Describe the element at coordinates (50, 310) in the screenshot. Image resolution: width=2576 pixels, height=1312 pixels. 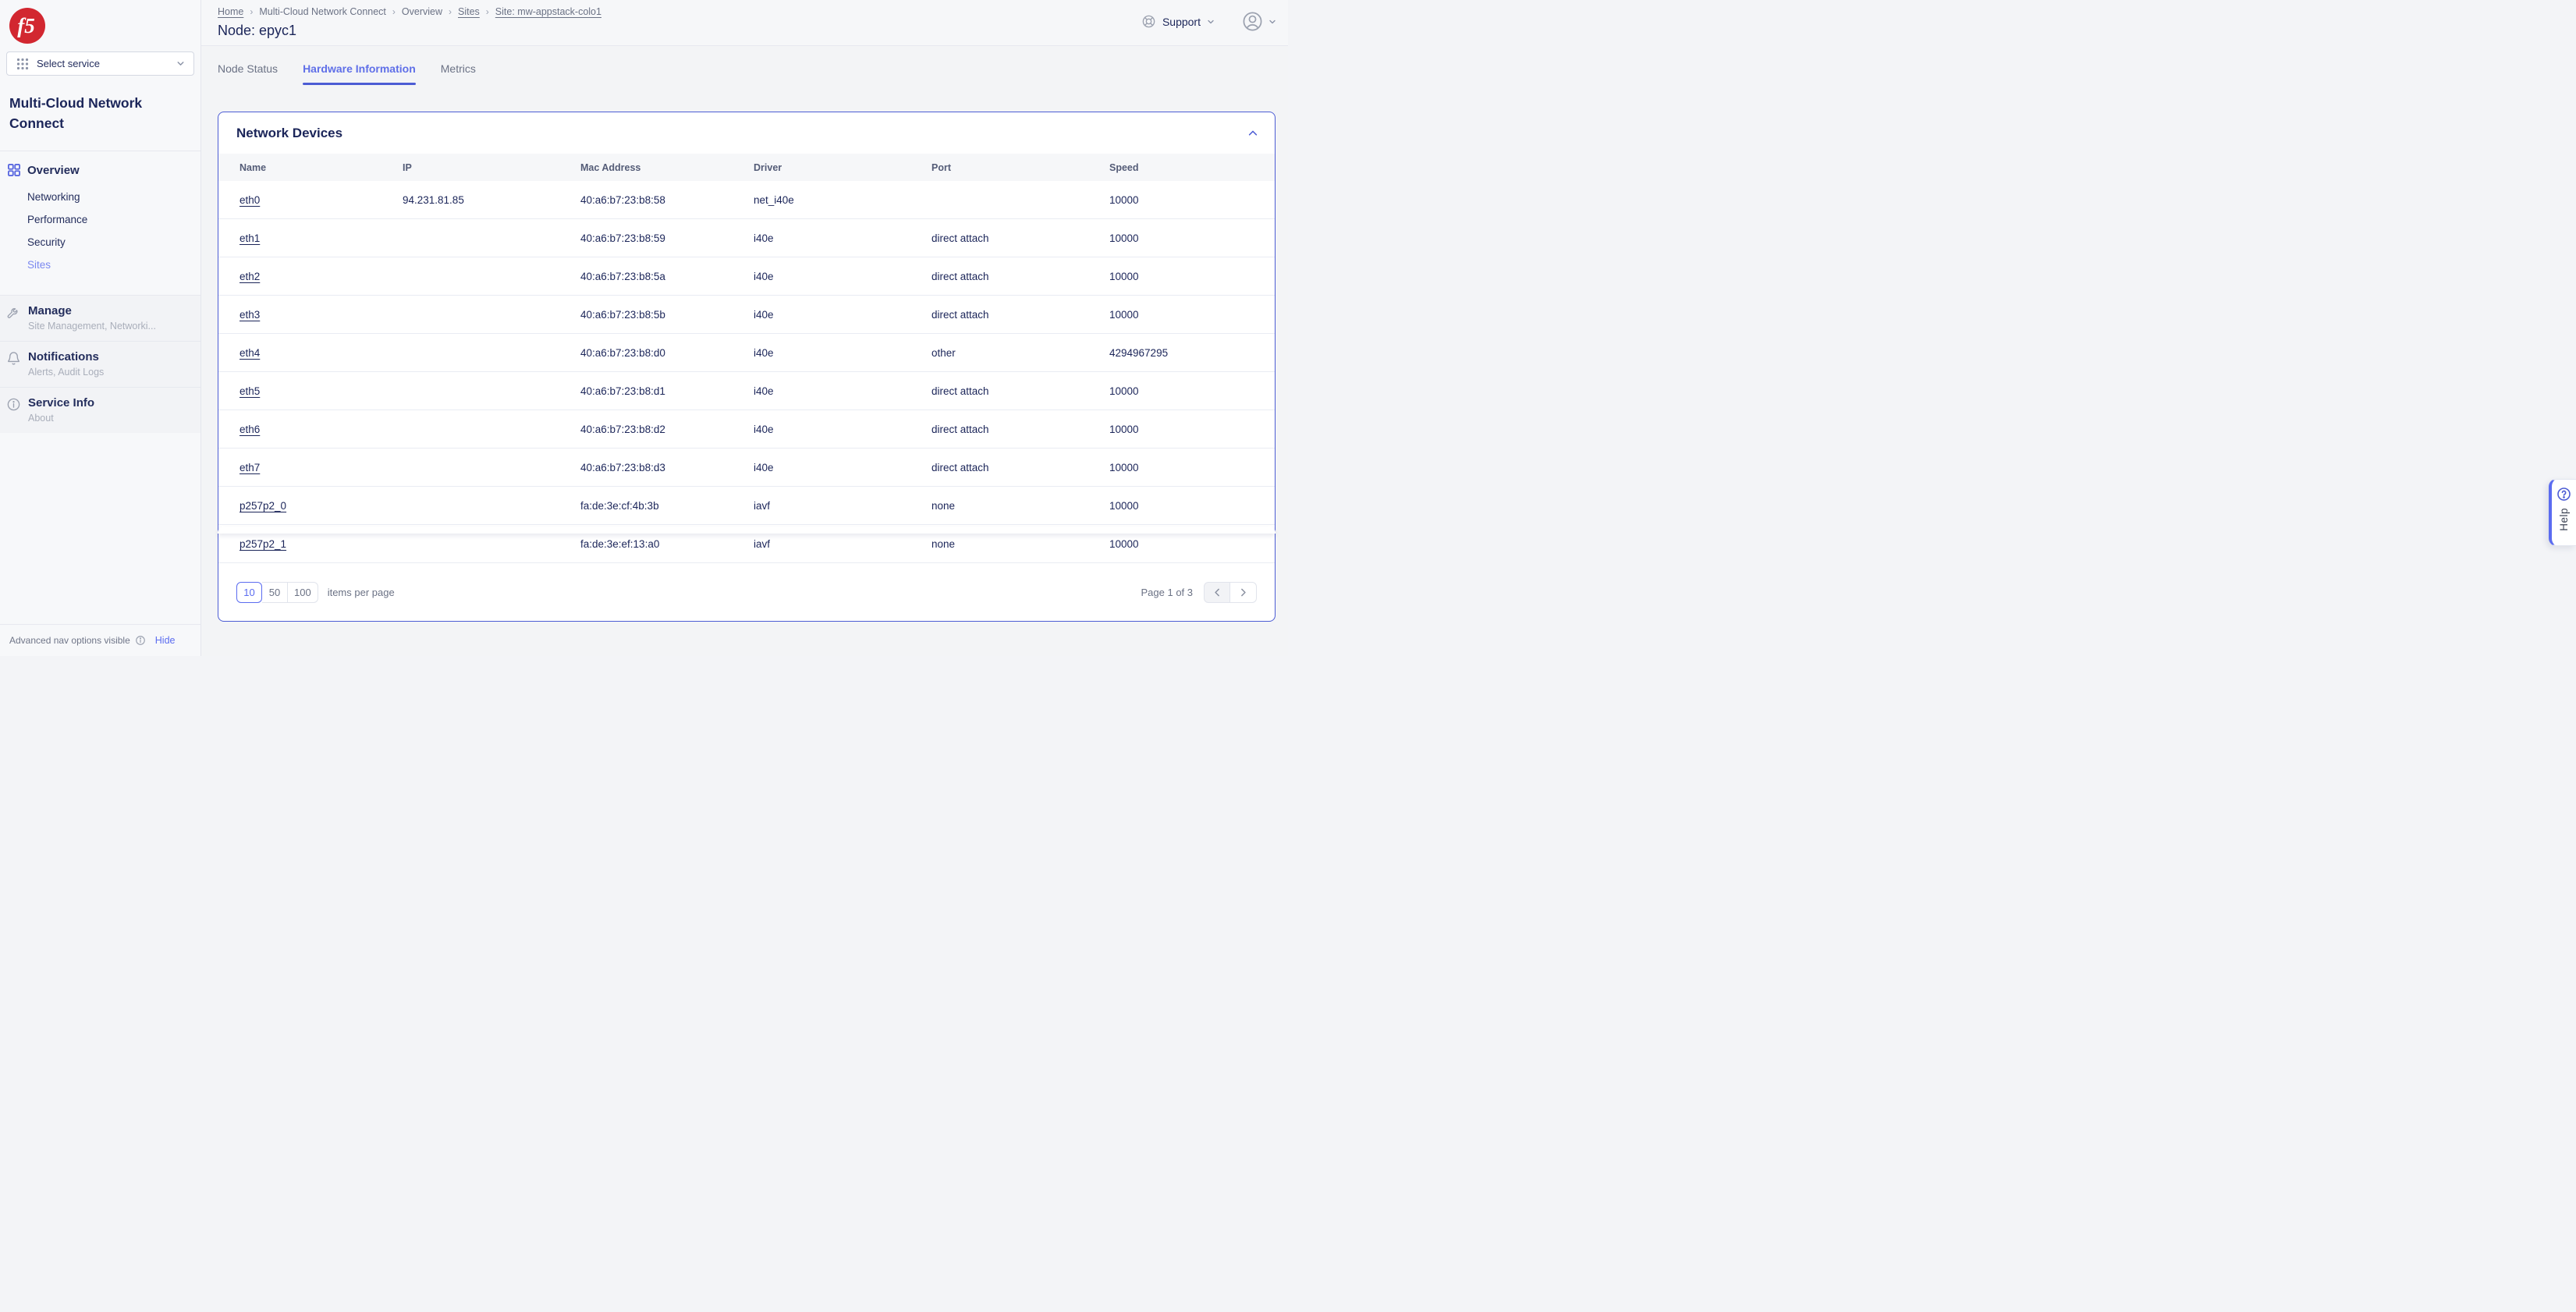
I see `manage-label: Manage` at that location.